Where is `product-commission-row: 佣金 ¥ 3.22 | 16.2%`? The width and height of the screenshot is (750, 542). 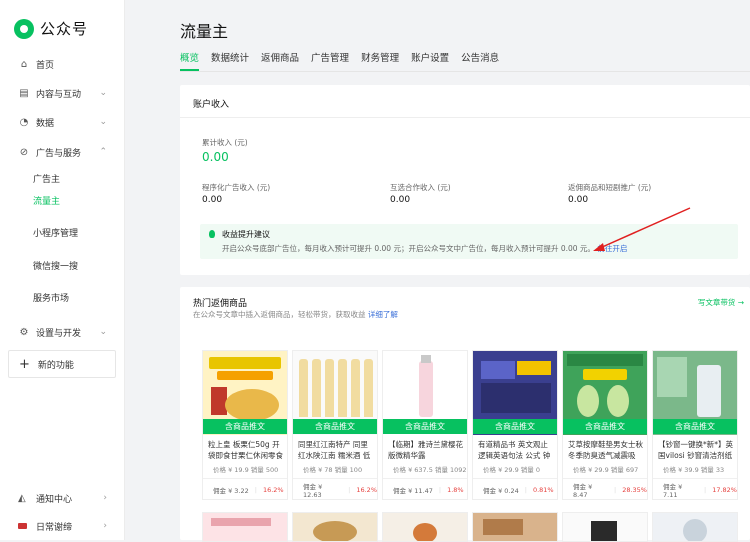 product-commission-row: 佣金 ¥ 3.22 | 16.2% is located at coordinates (245, 489).